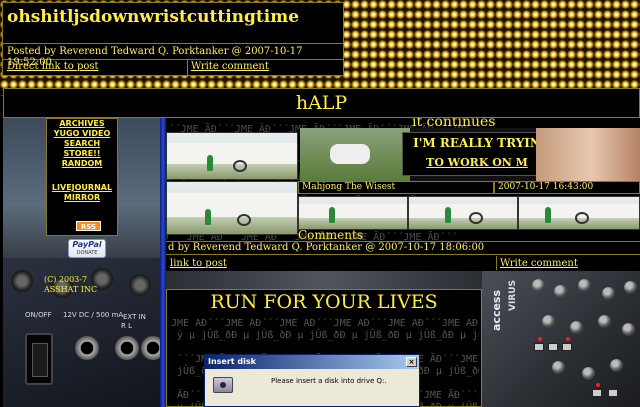 The height and width of the screenshot is (407, 640). I want to click on post-title: ohshitljsdownwristcuttingtime, so click(153, 17).